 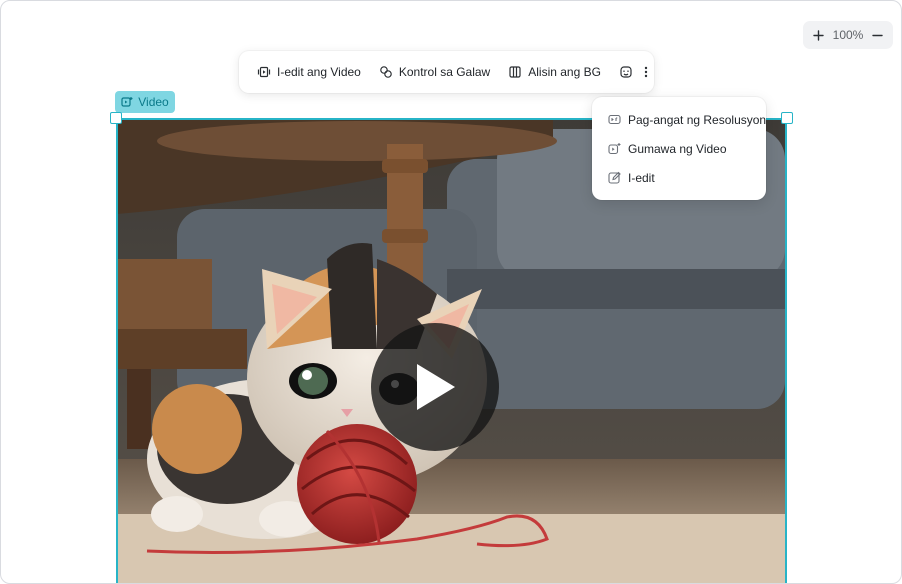 I want to click on upscale-icon, so click(x=614, y=119).